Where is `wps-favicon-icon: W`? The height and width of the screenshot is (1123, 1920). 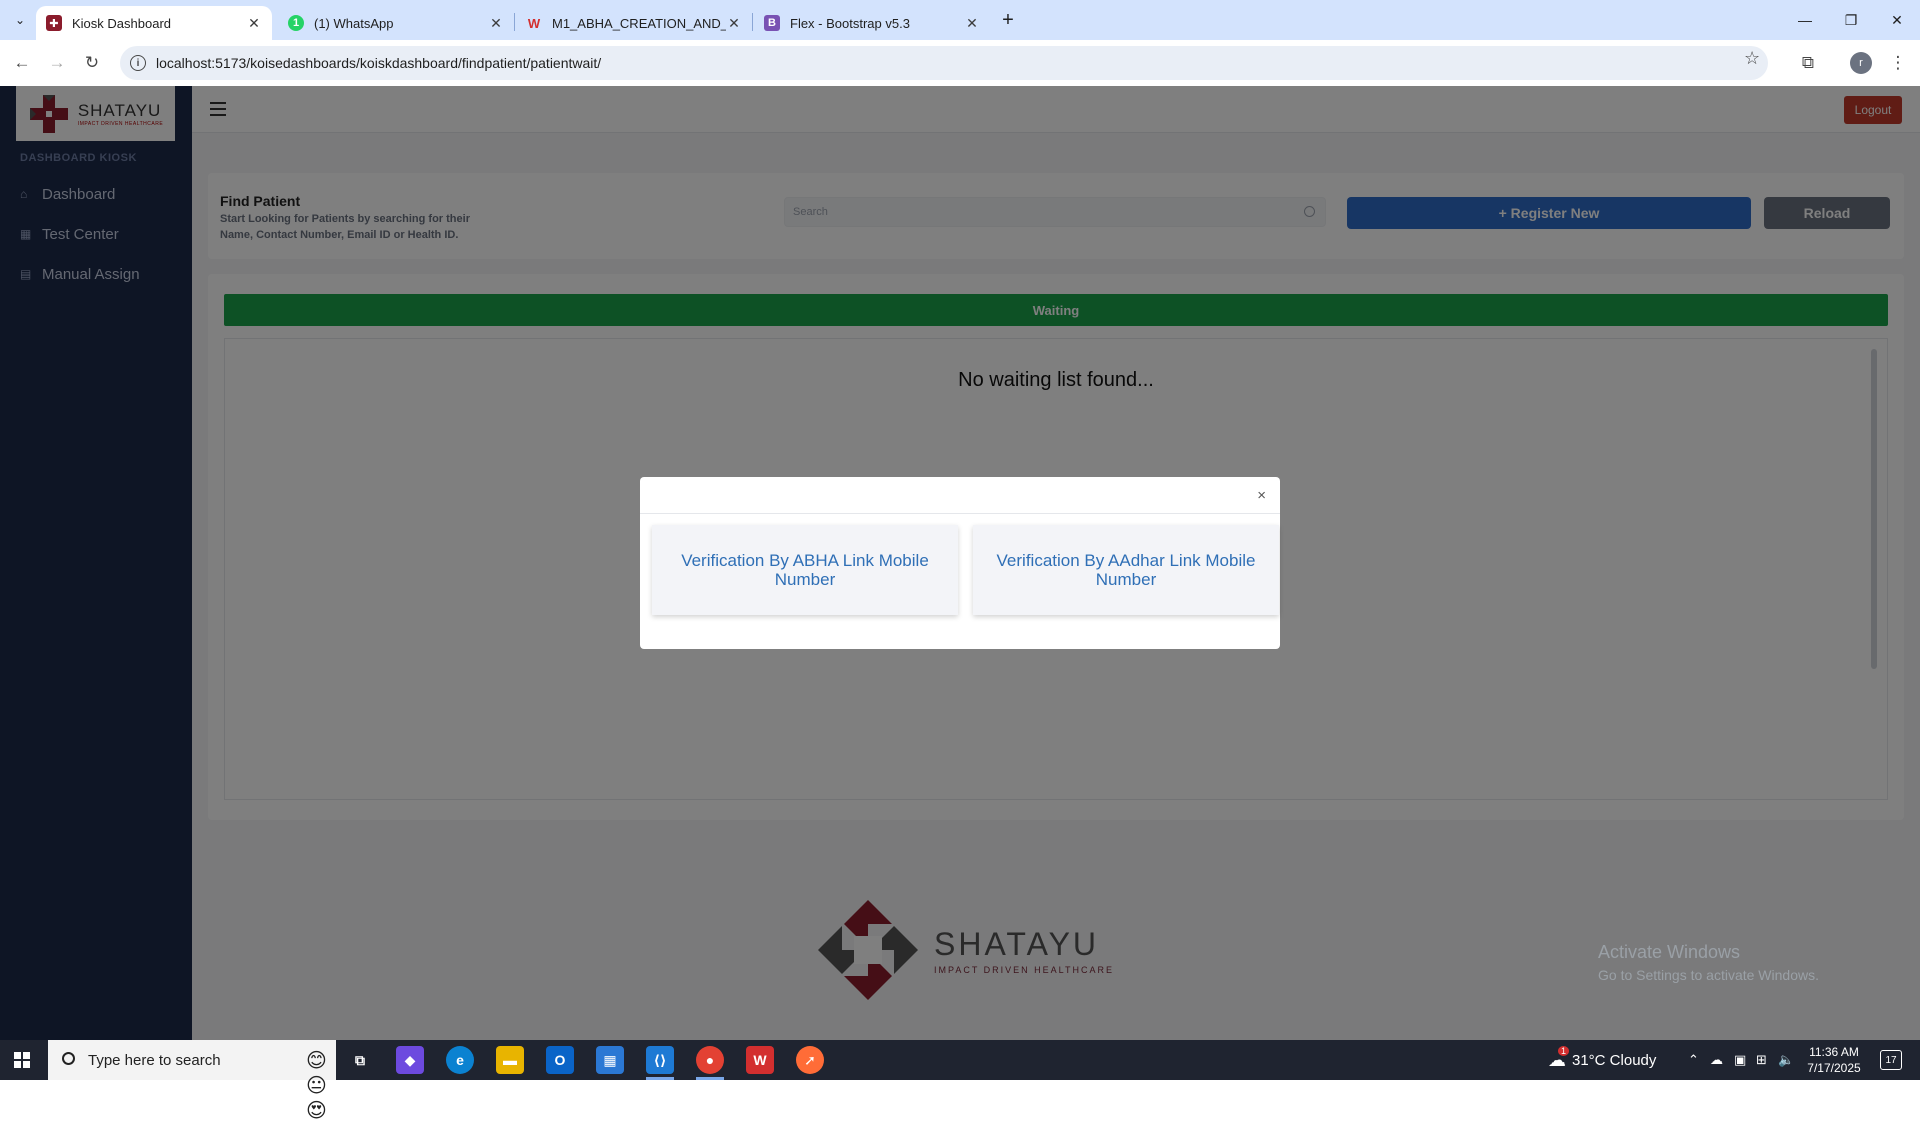
wps-favicon-icon: W is located at coordinates (534, 23).